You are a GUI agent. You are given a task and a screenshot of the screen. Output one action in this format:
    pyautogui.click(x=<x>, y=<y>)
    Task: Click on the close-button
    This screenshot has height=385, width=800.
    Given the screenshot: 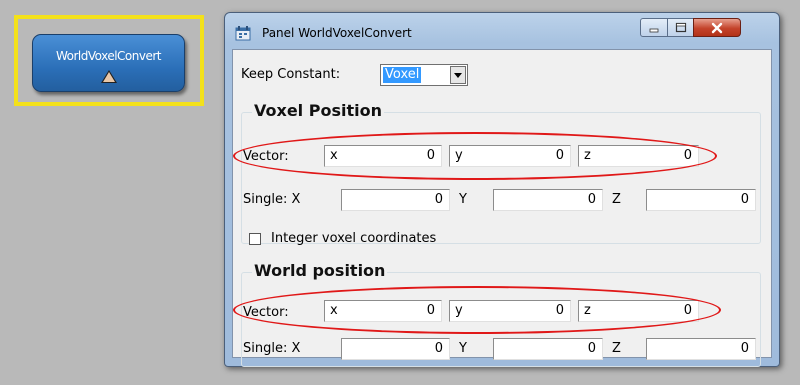 What is the action you would take?
    pyautogui.click(x=717, y=27)
    